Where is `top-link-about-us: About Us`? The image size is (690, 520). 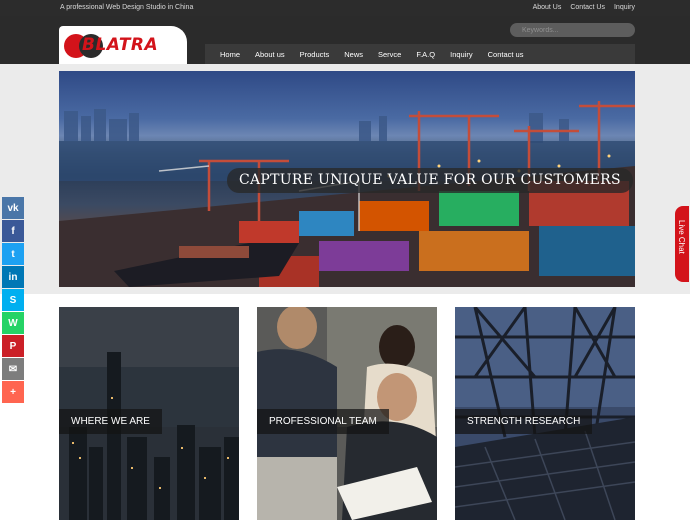
top-link-about-us: About Us is located at coordinates (547, 7).